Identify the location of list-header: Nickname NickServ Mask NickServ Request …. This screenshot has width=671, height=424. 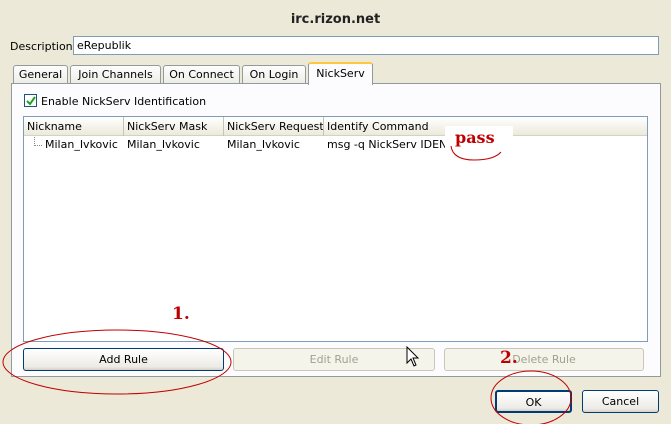
(335, 126).